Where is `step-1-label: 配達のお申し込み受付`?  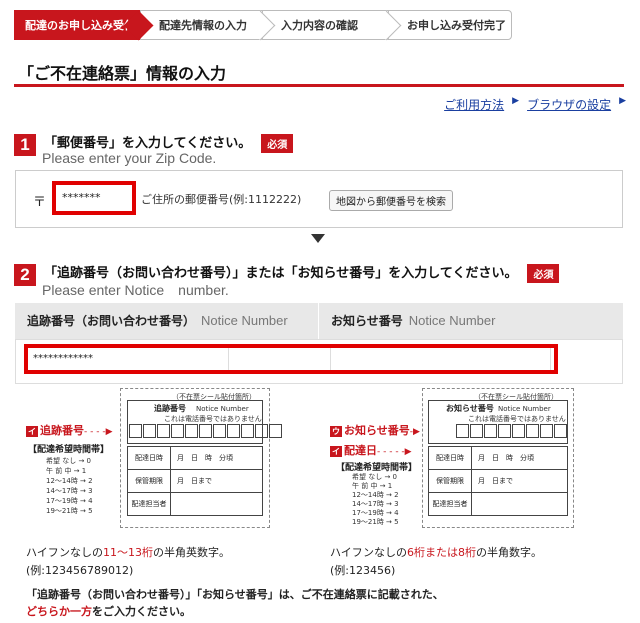
step-1-label: 配達のお申し込み受付 is located at coordinates (80, 25).